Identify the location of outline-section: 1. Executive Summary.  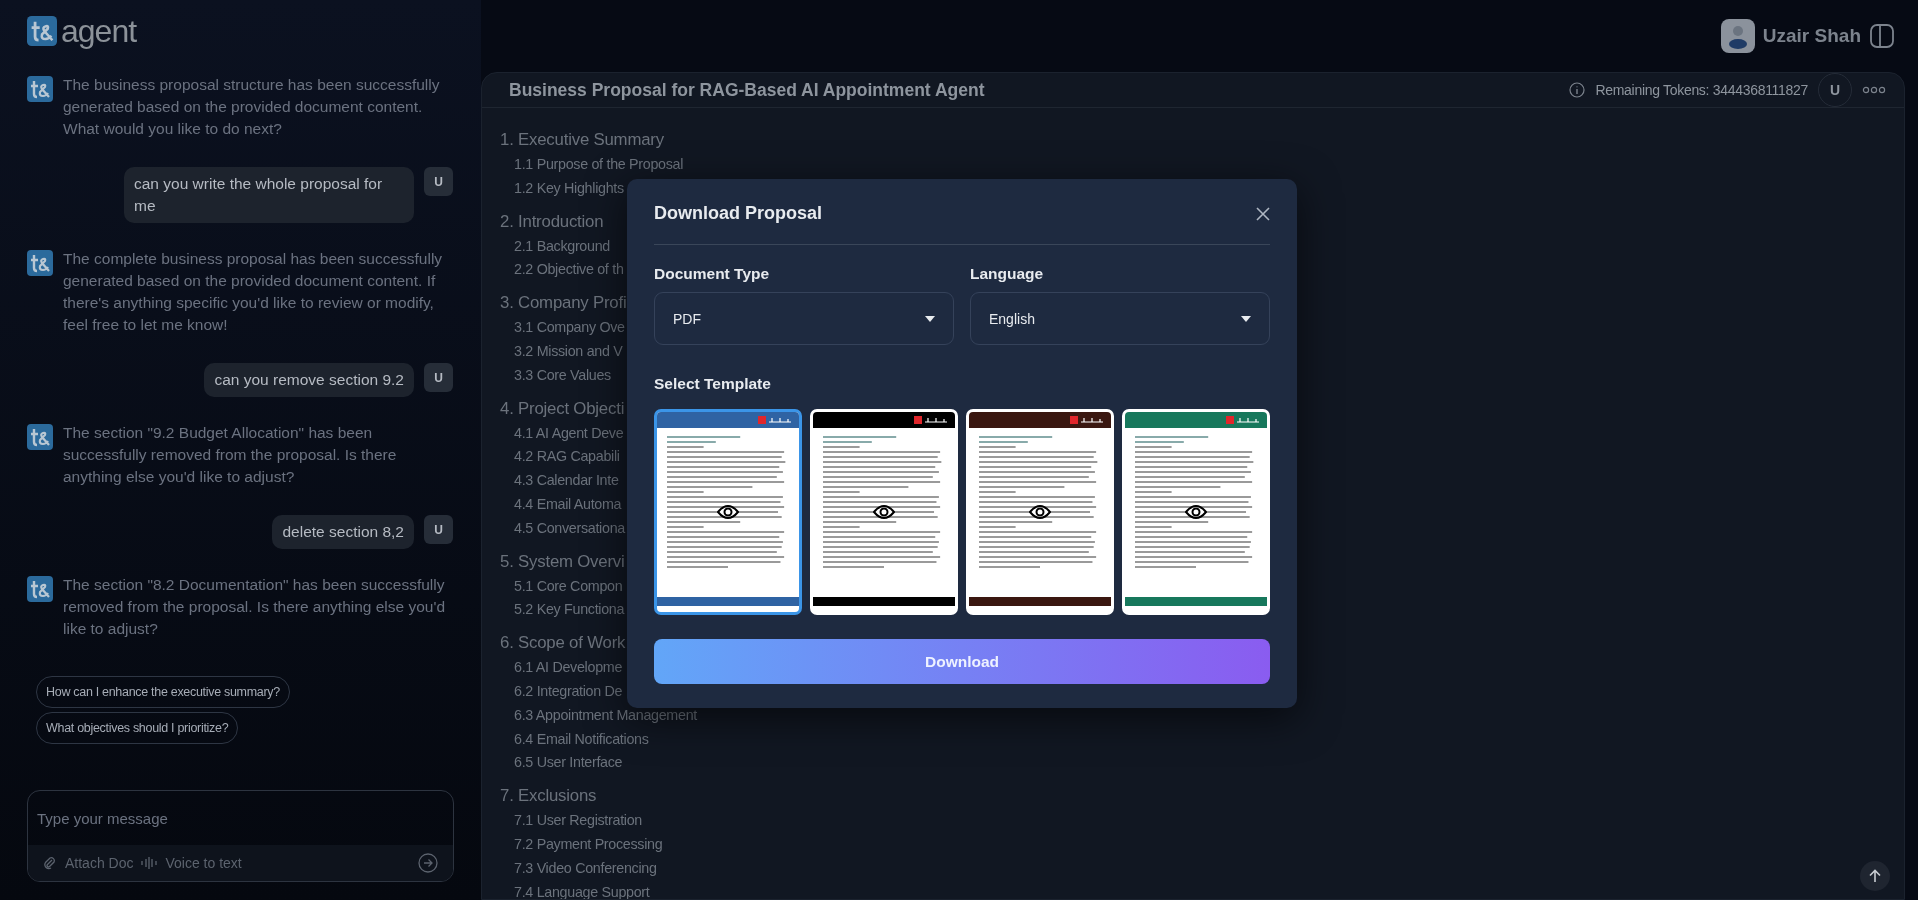
(582, 139).